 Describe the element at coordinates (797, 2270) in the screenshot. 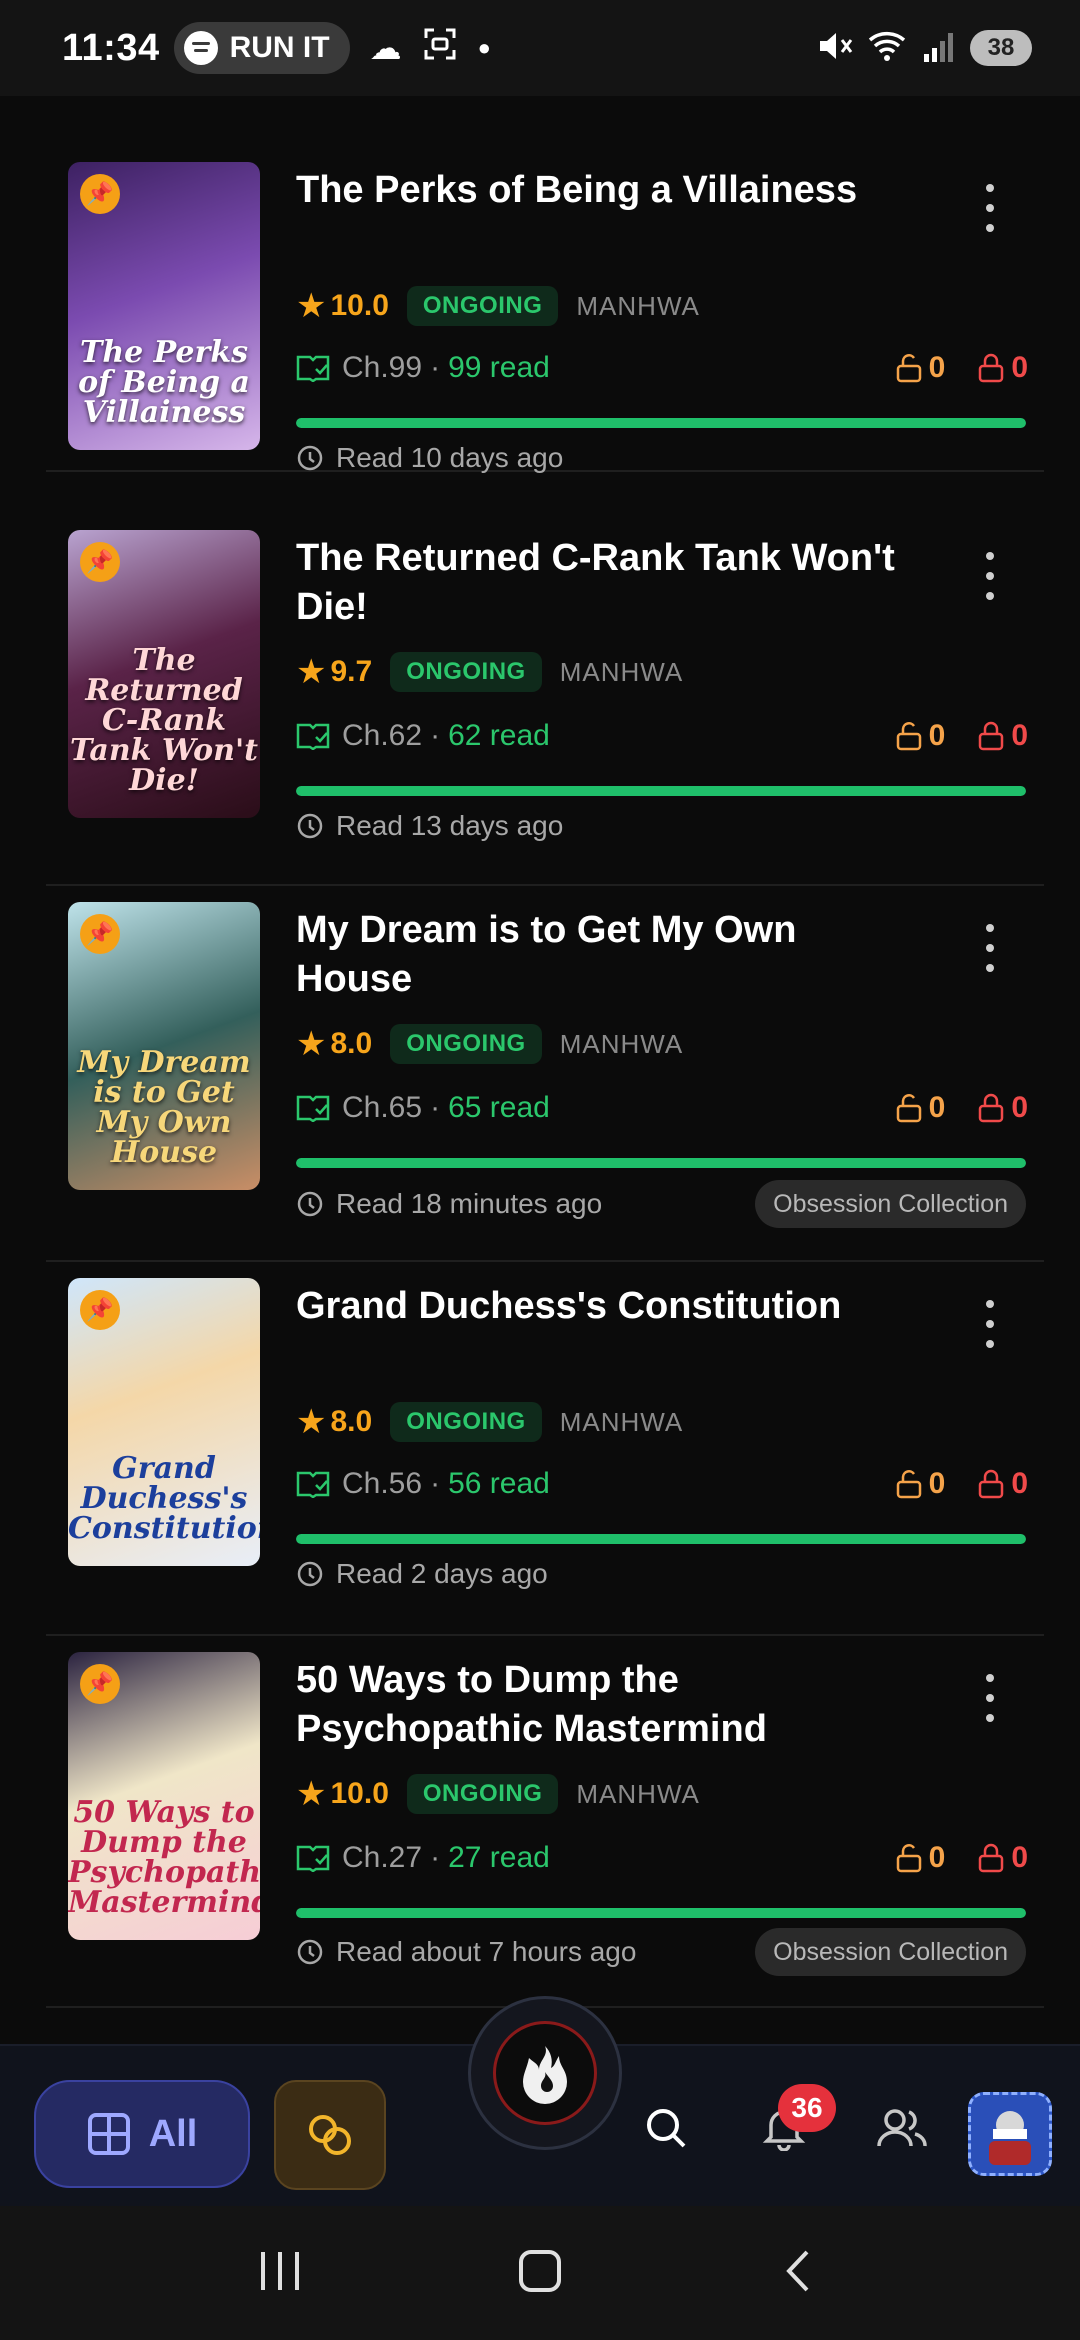

I see `back-icon` at that location.